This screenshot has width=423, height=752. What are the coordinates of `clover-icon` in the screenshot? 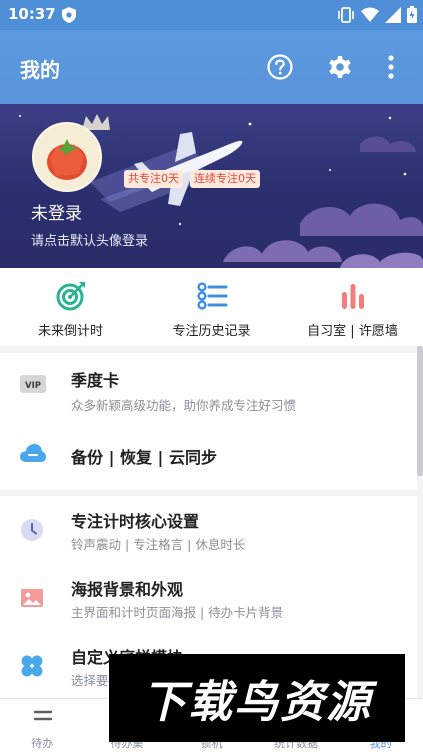 It's located at (32, 666).